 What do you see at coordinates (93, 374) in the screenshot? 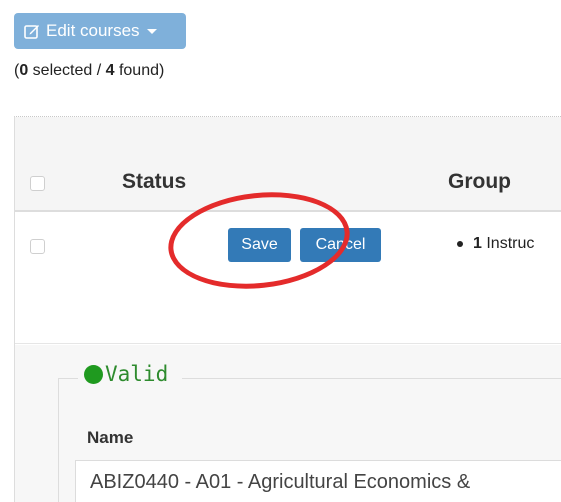
I see `status-dot-icon` at bounding box center [93, 374].